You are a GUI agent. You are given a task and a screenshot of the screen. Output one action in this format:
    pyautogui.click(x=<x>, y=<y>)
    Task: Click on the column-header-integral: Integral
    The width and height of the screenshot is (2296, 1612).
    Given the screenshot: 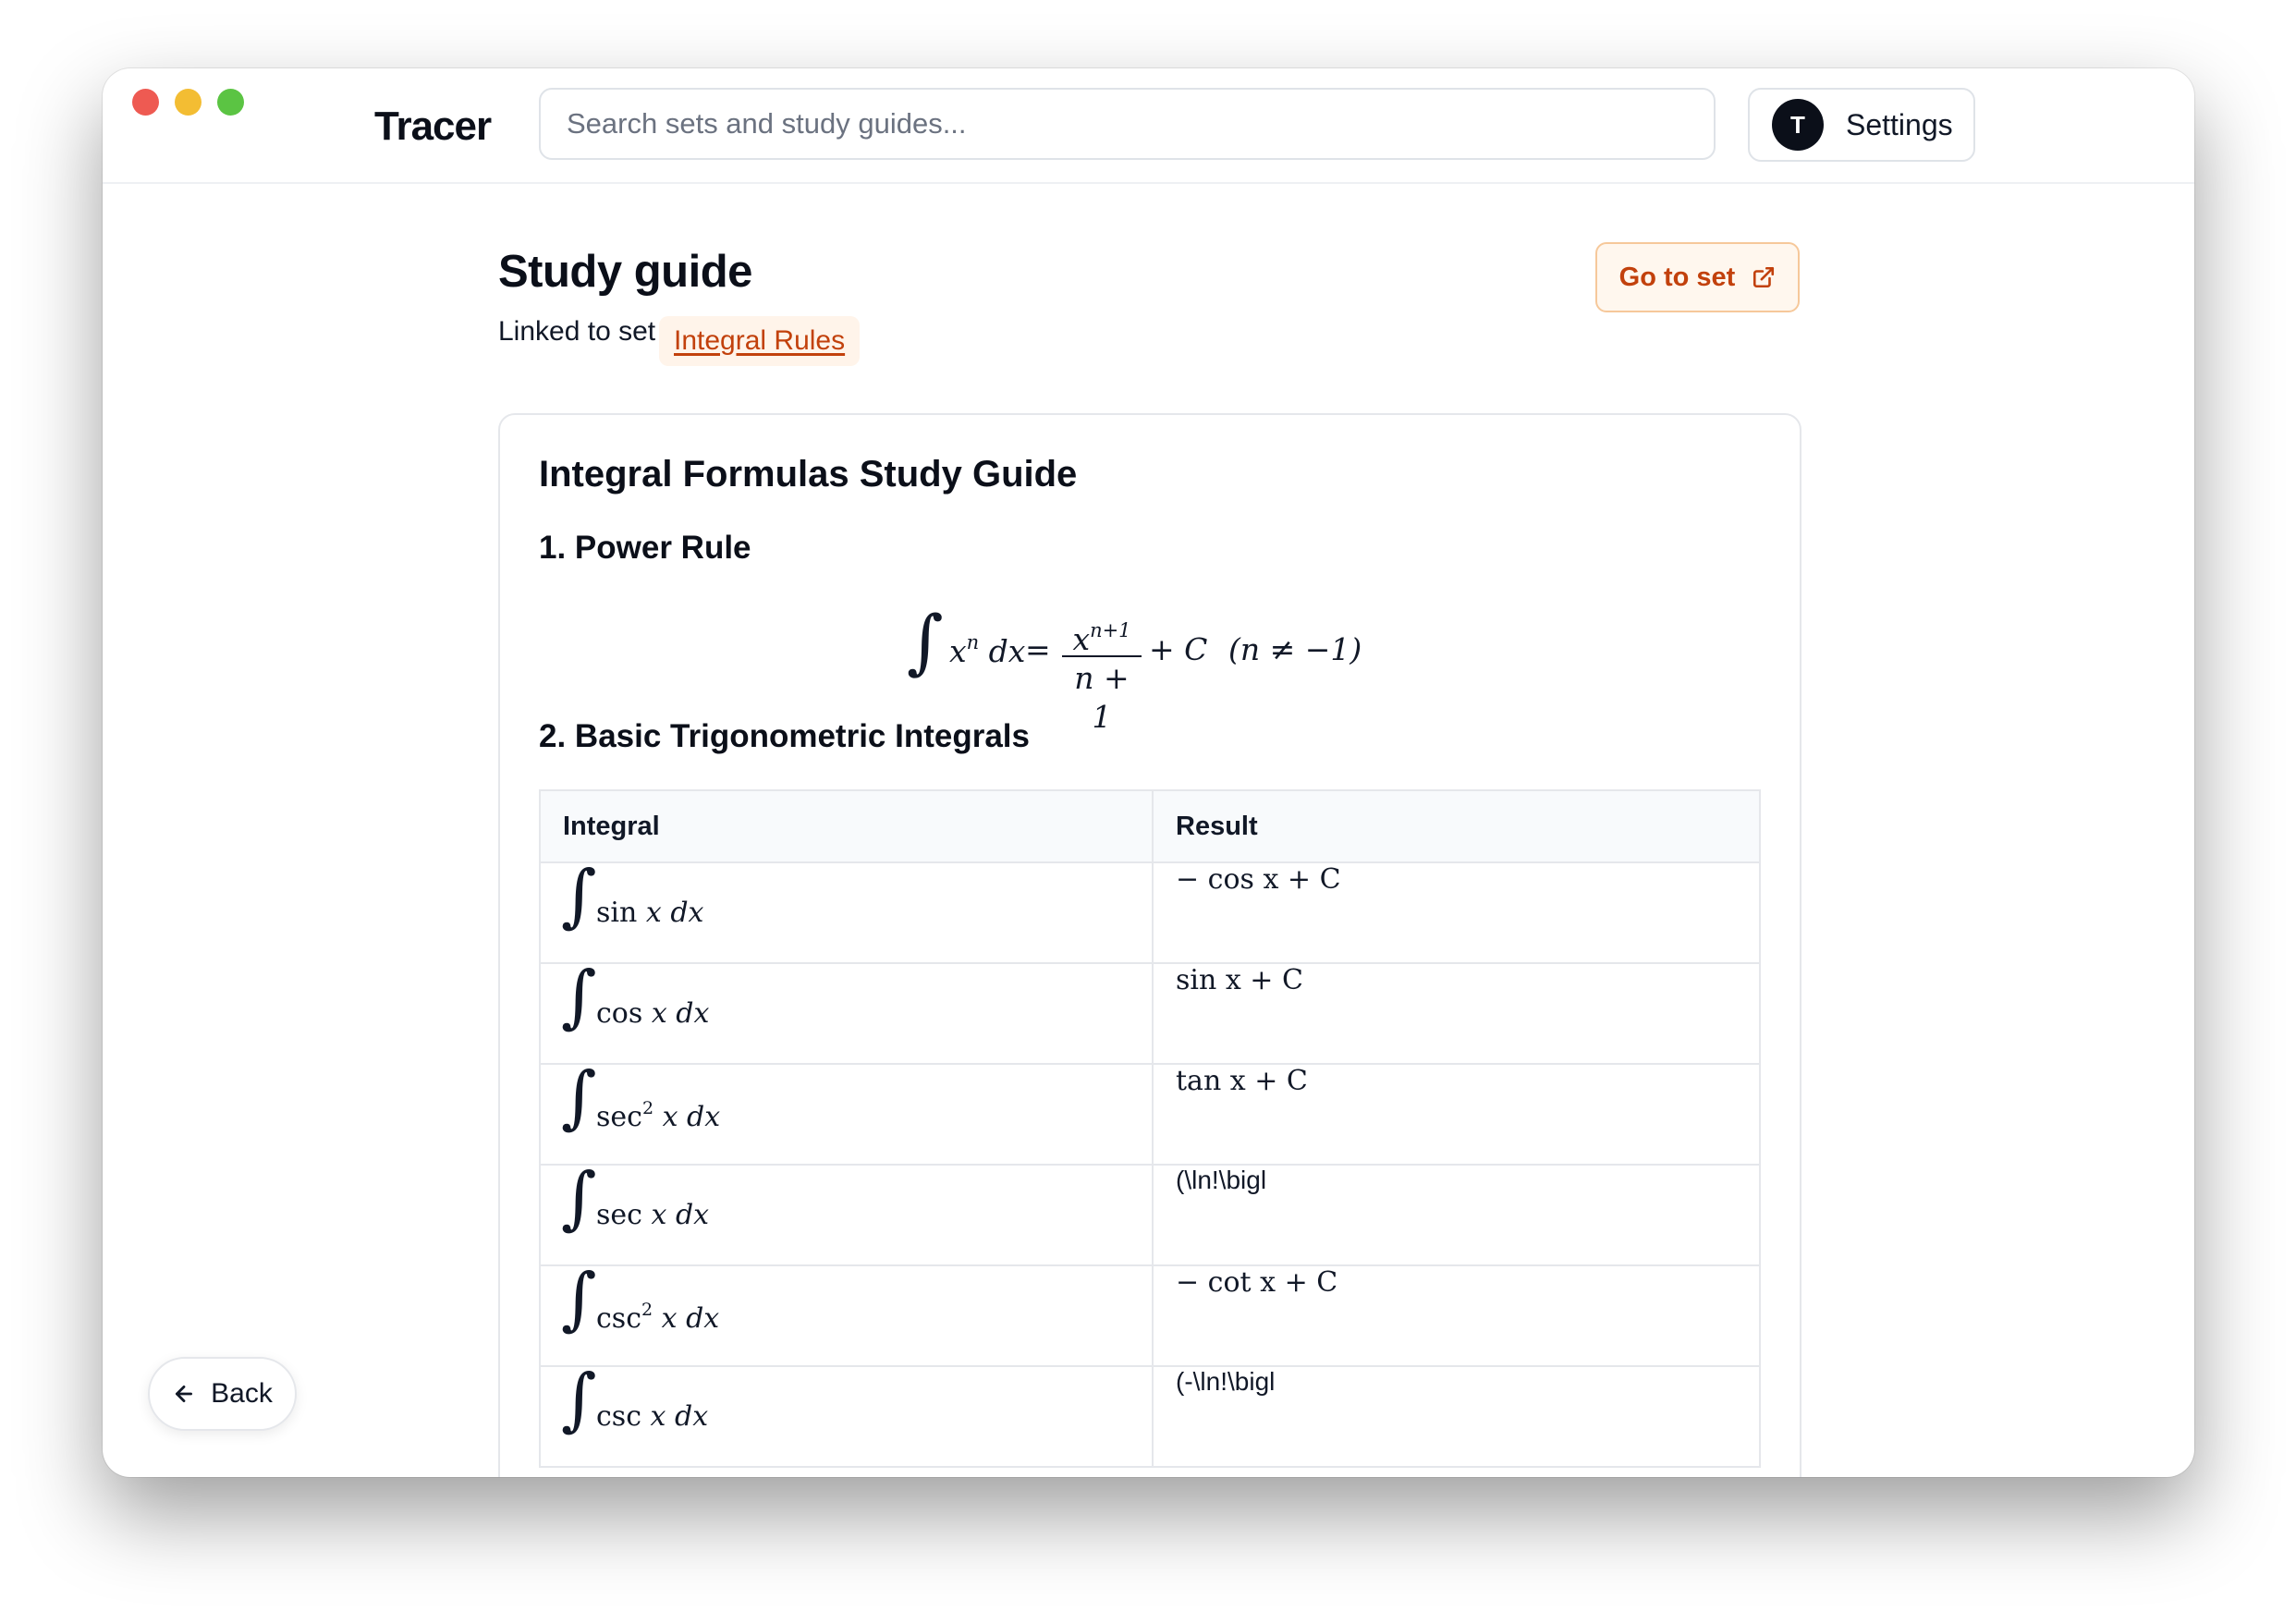 What is the action you would take?
    pyautogui.click(x=847, y=826)
    